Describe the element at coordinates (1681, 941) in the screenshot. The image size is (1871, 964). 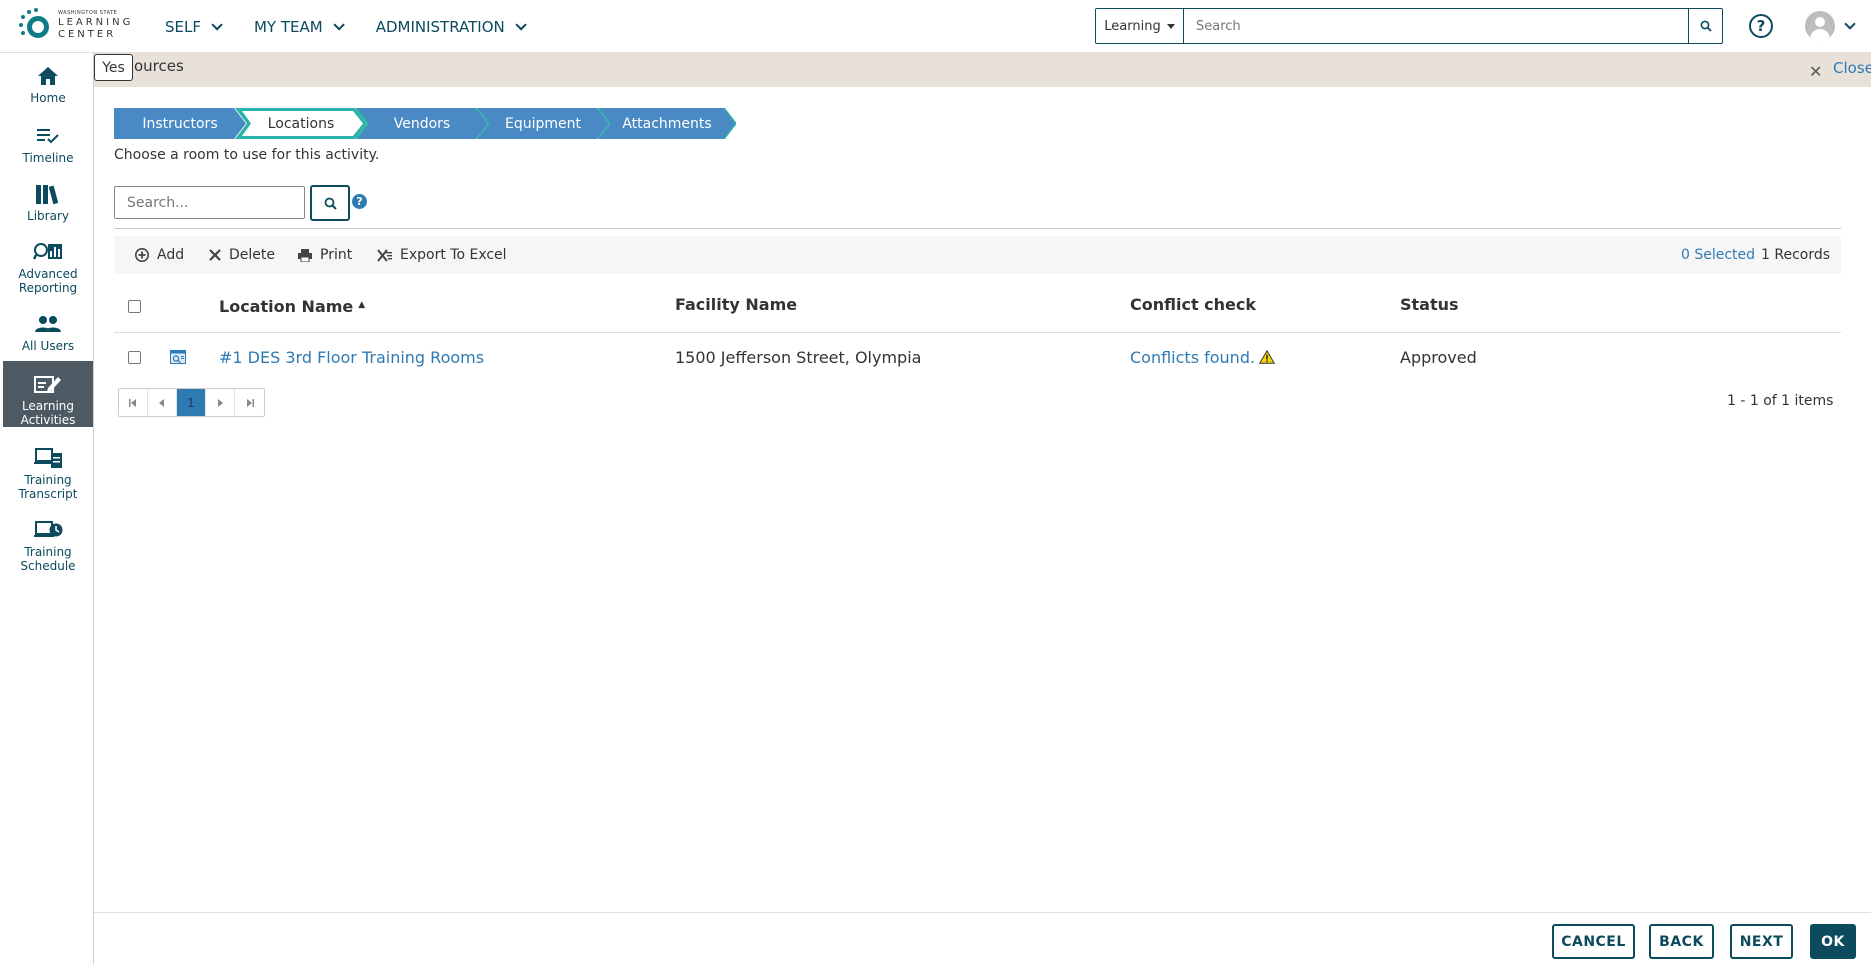
I see `back-button: BACK` at that location.